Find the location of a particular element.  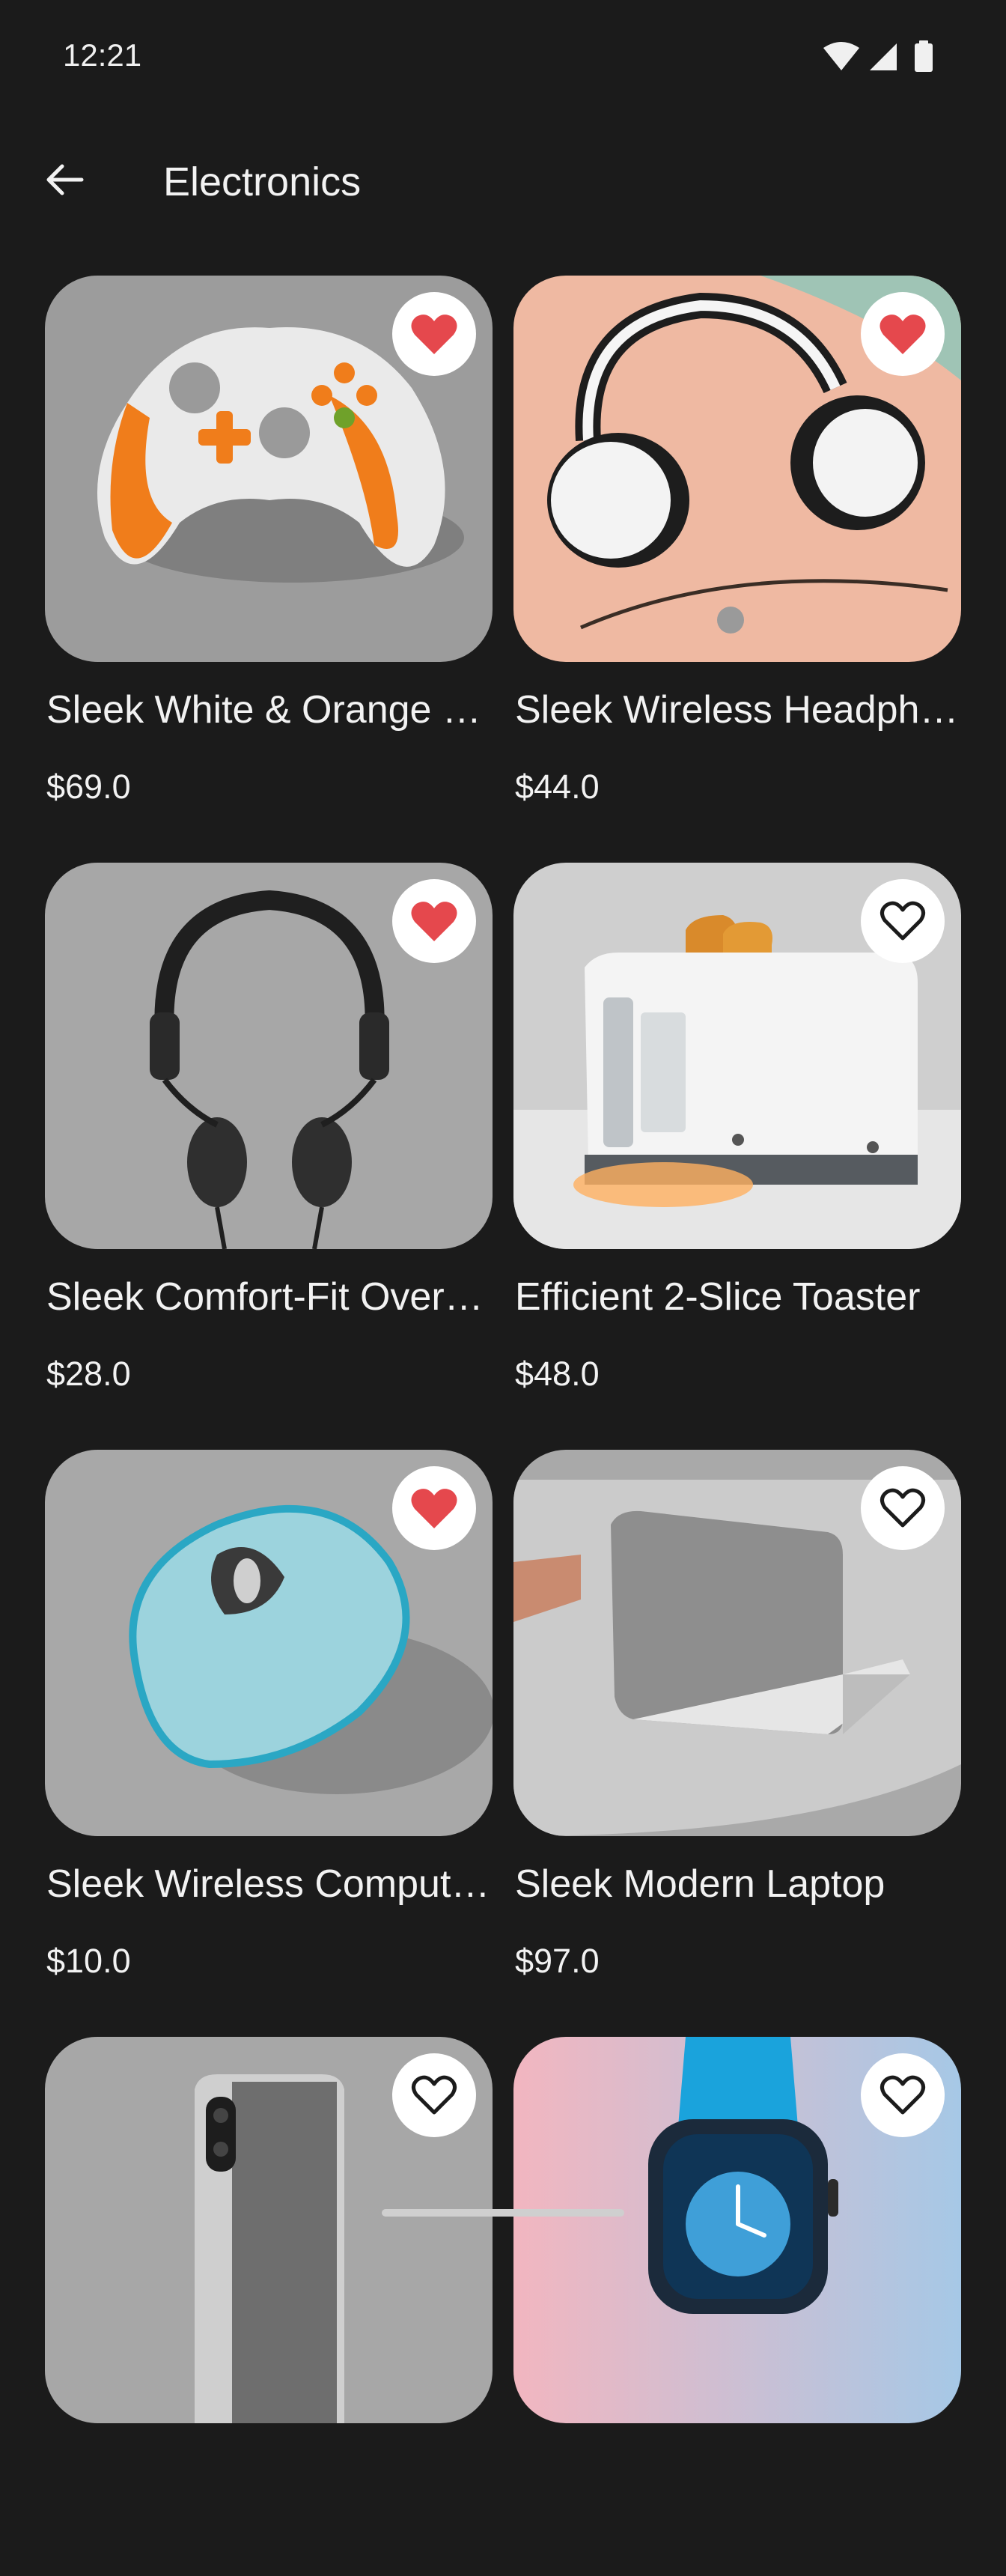

battery-icon is located at coordinates (924, 56).